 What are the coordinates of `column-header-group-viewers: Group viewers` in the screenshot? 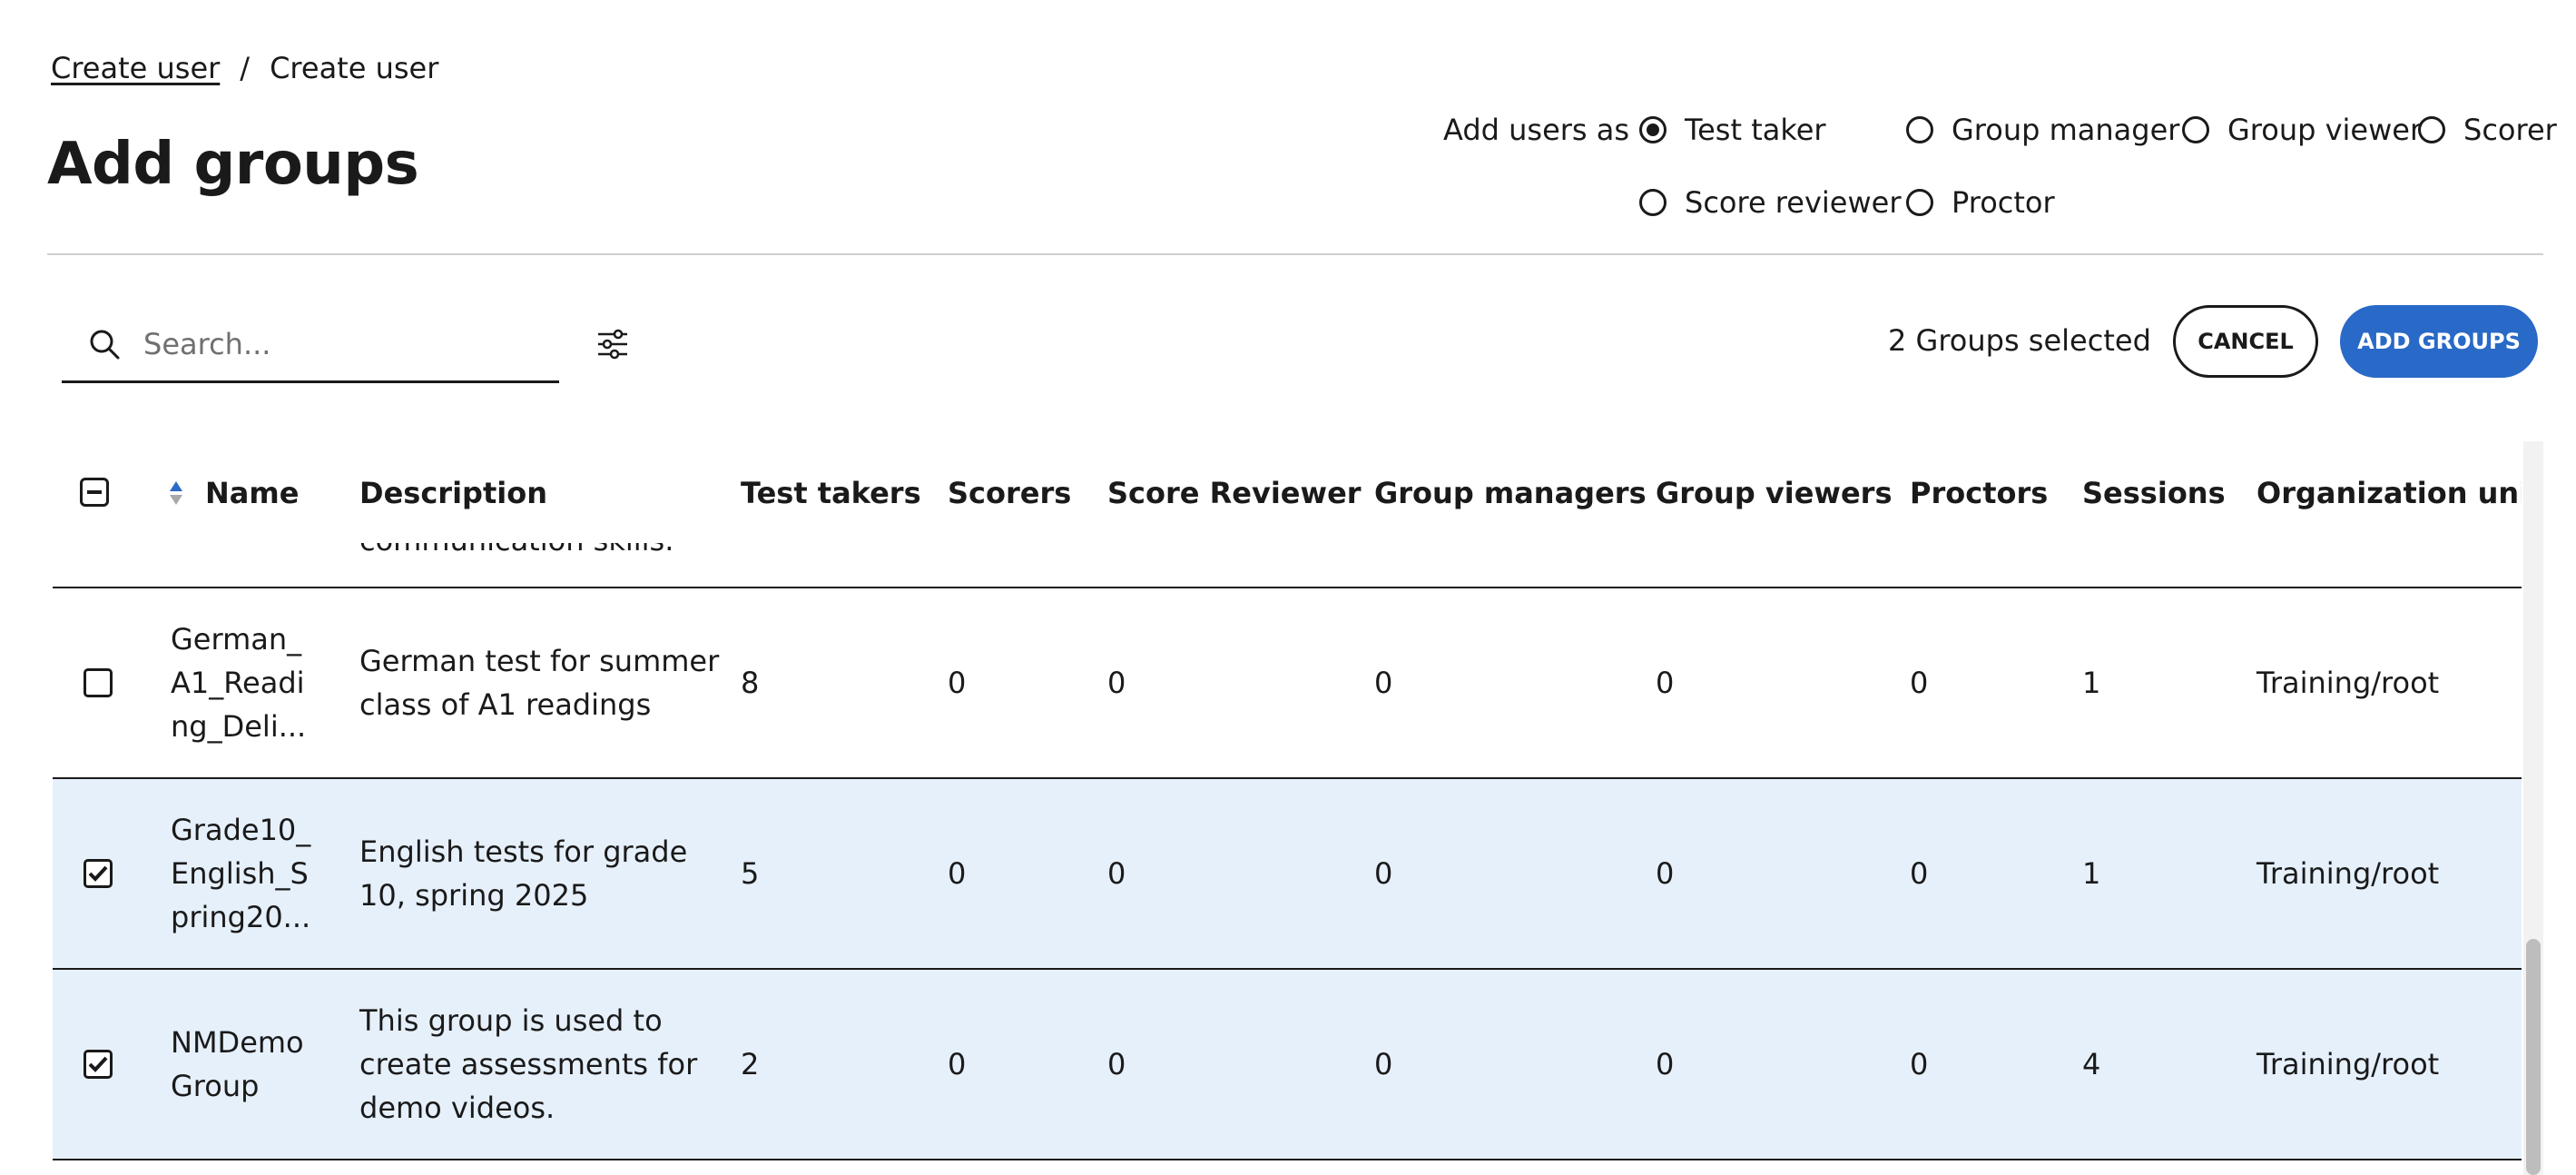 It's located at (1774, 493).